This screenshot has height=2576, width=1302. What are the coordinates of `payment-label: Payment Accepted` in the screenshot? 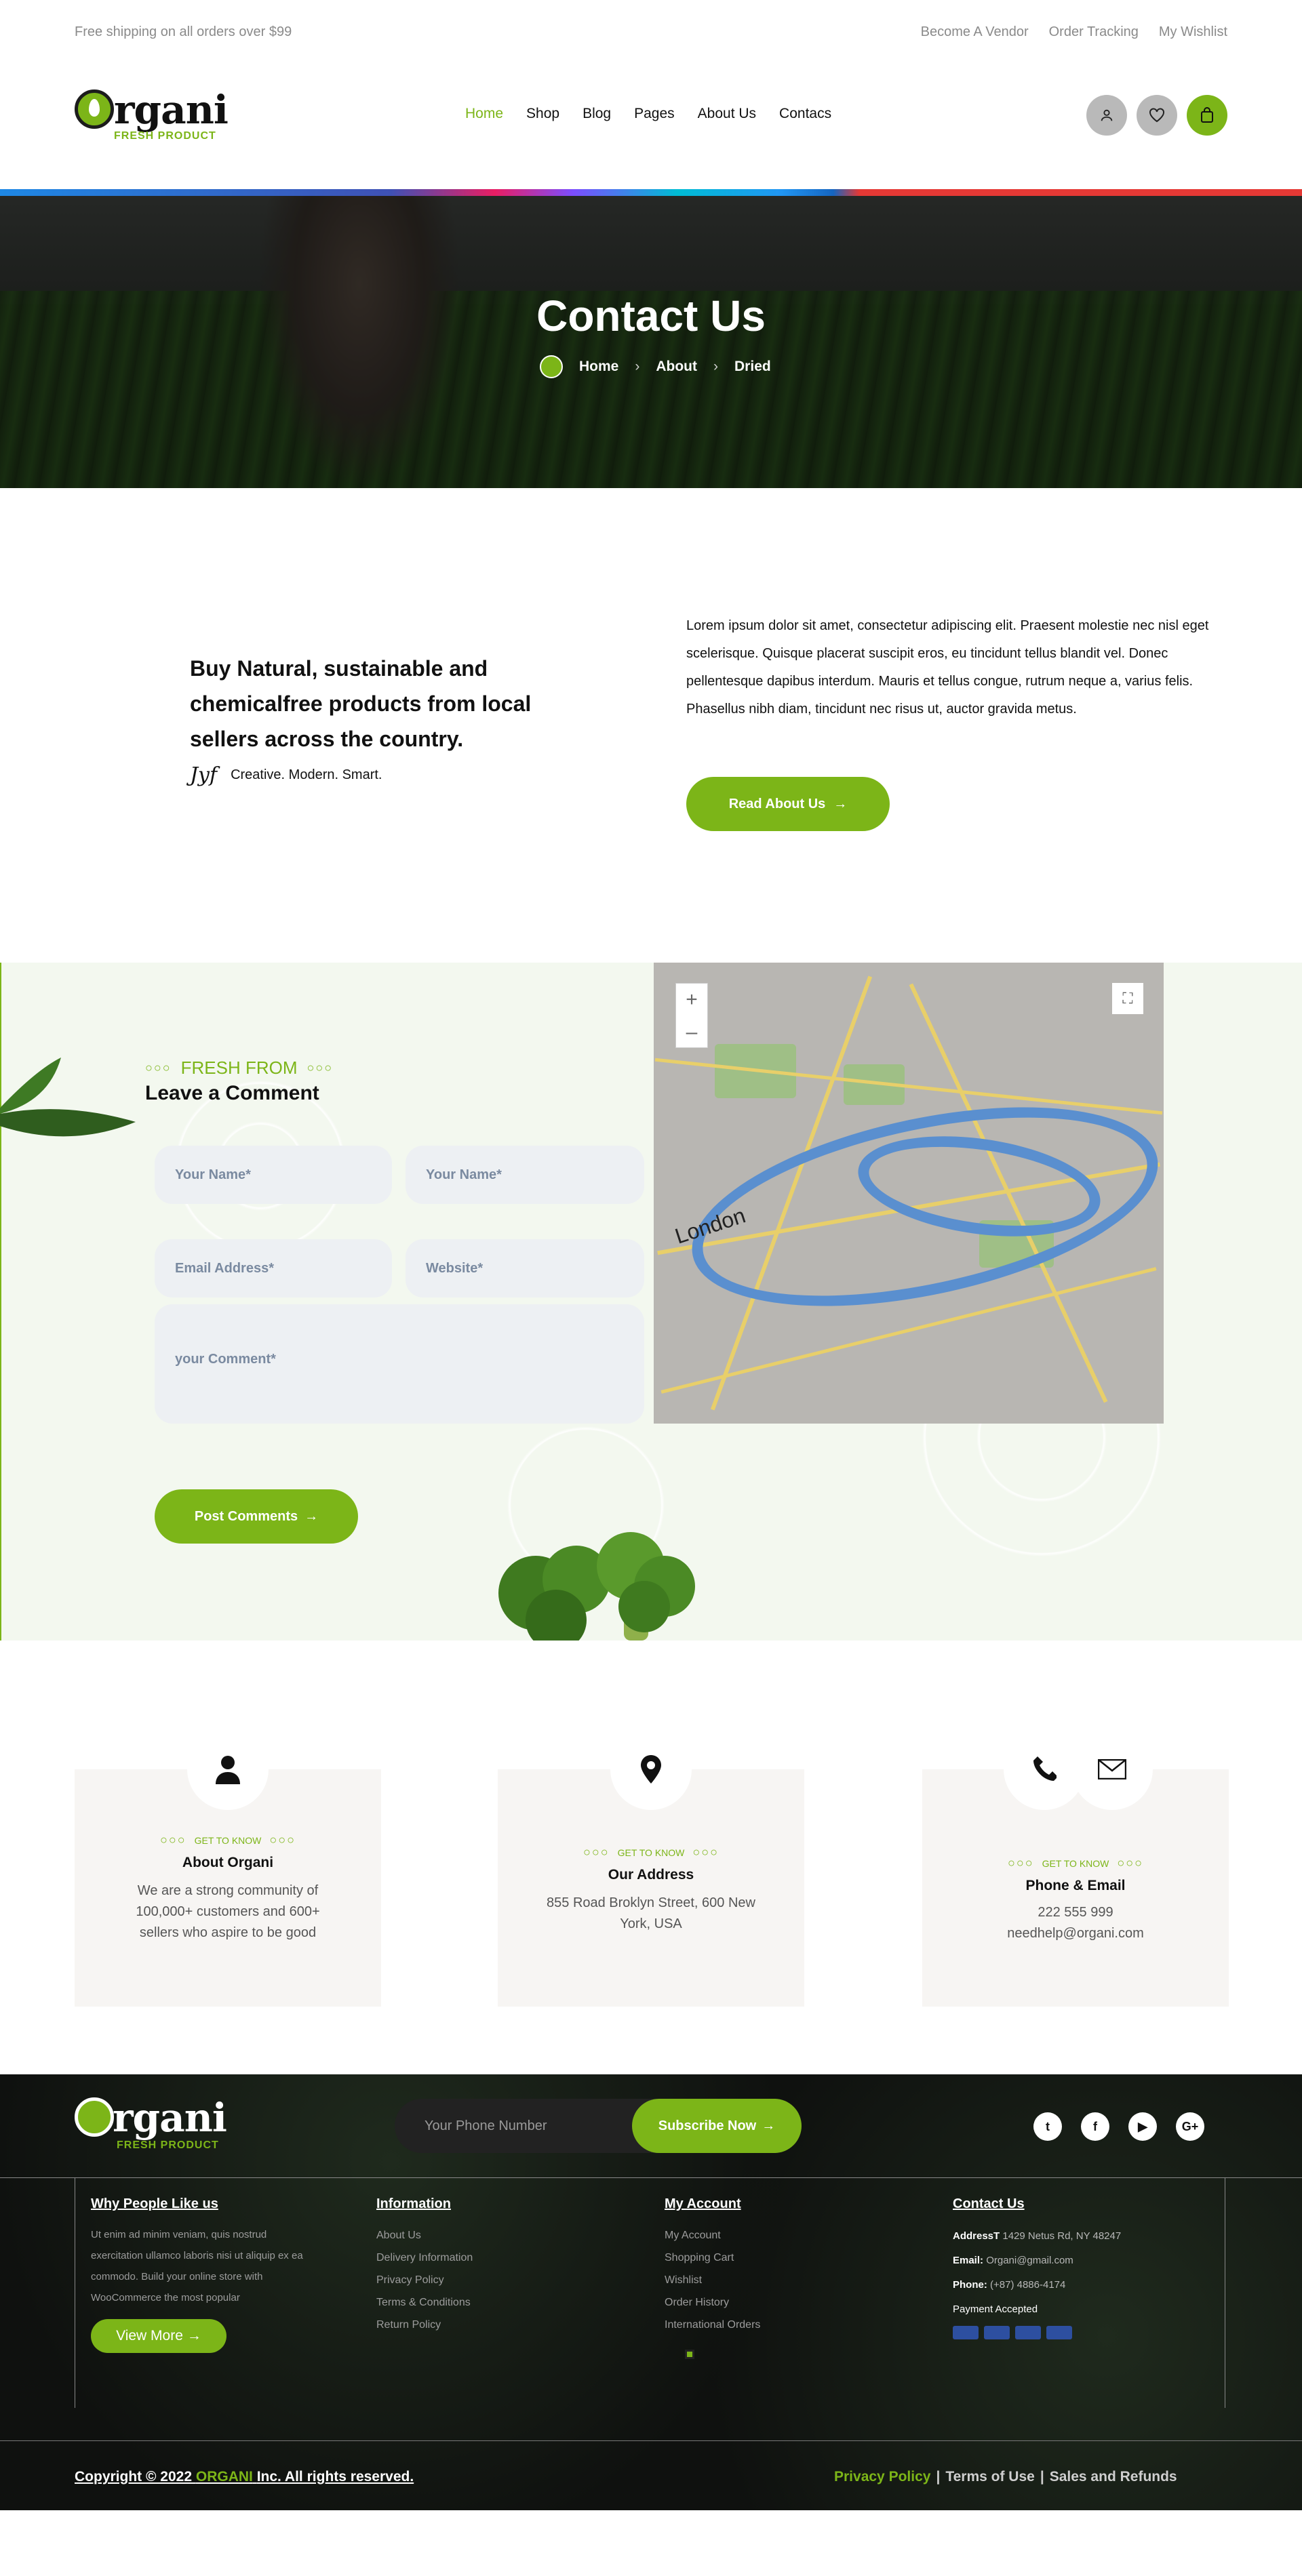 It's located at (995, 2309).